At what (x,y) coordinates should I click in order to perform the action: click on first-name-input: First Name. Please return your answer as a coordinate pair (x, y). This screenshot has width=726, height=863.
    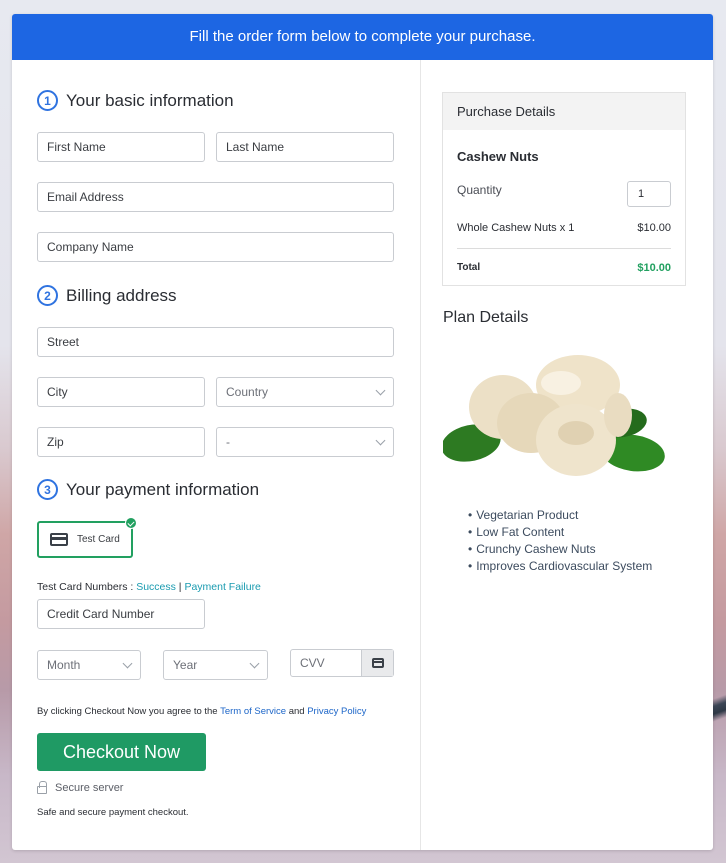
    Looking at the image, I should click on (121, 147).